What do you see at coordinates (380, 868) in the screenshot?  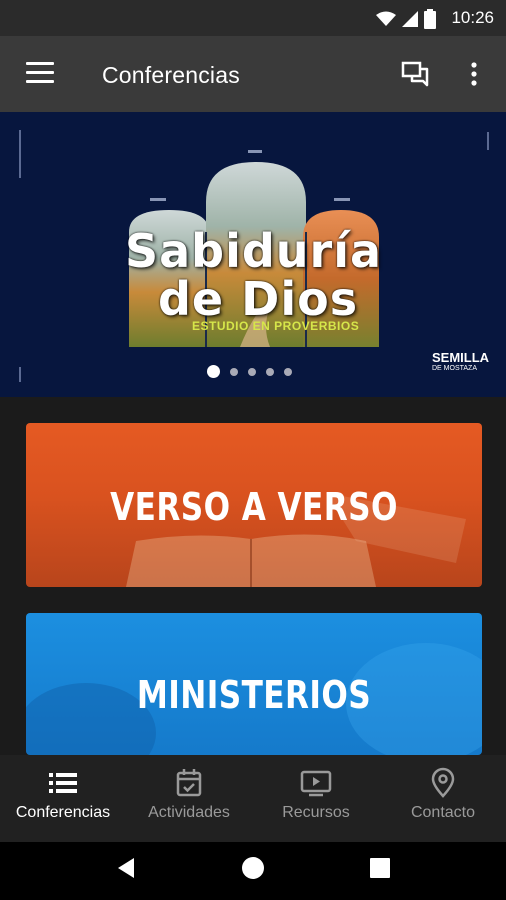 I see `recents-icon` at bounding box center [380, 868].